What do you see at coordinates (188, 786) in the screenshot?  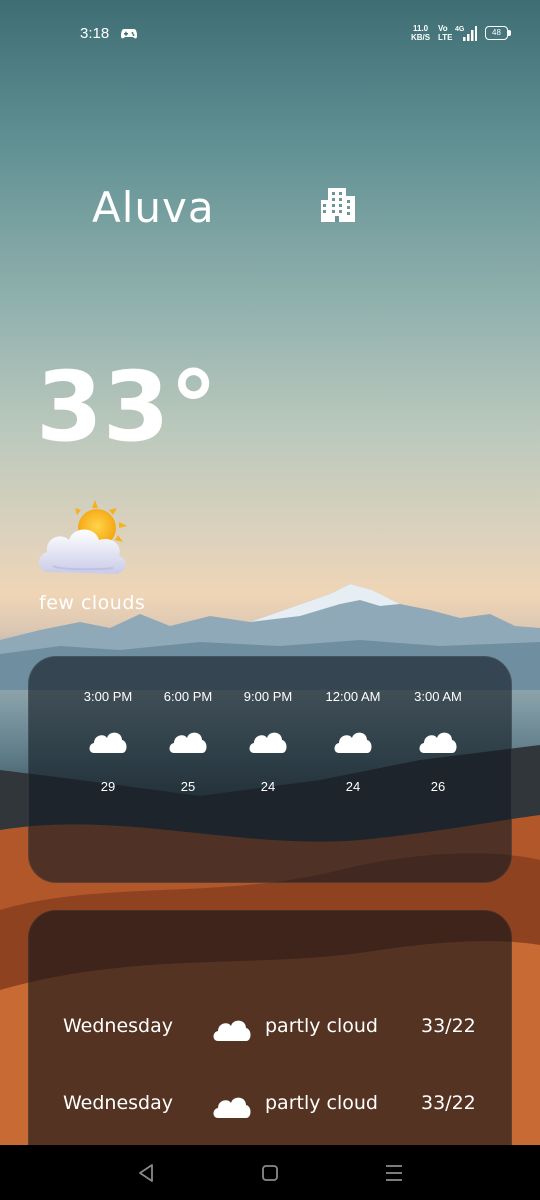 I see `hourly-temperature: 25` at bounding box center [188, 786].